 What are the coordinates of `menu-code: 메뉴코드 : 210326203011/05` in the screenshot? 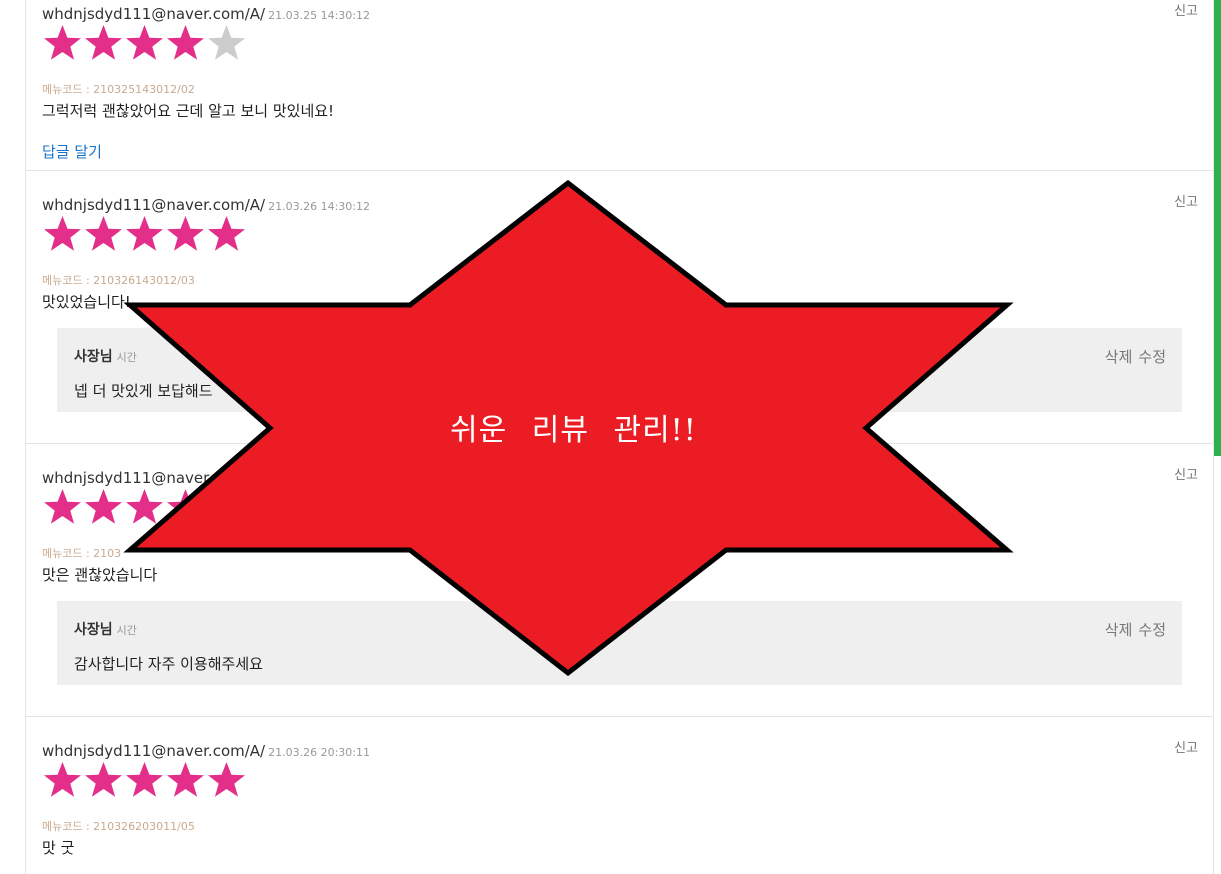 It's located at (118, 826).